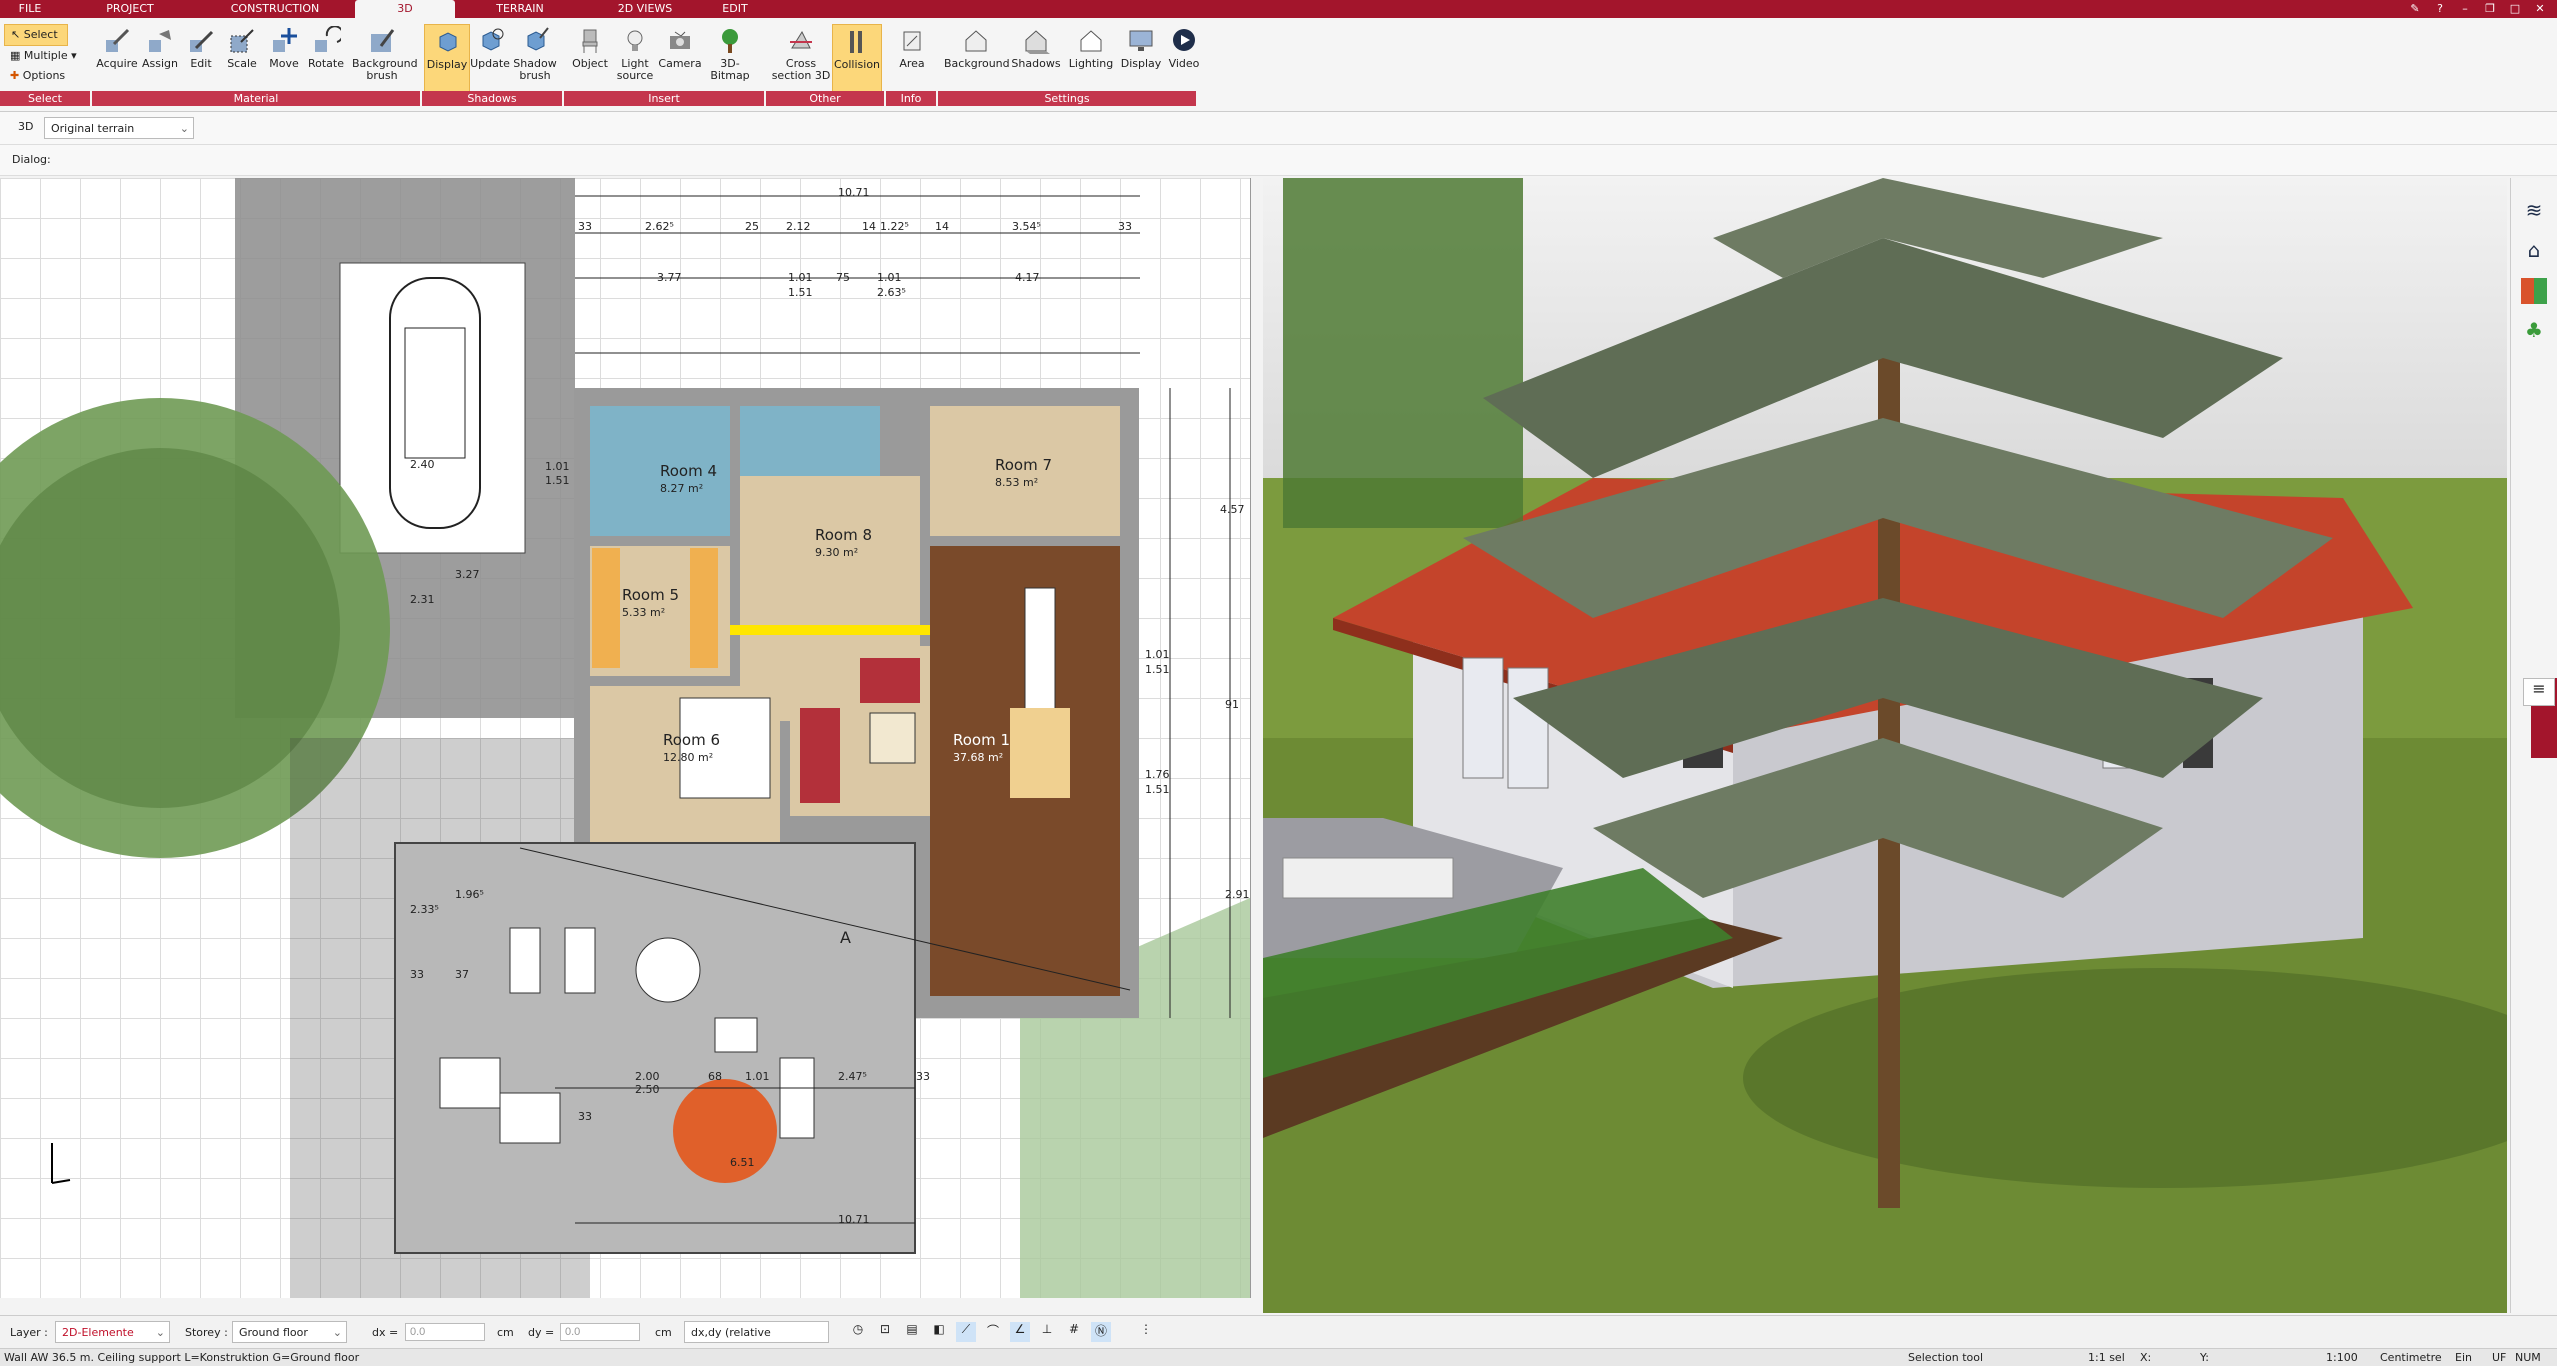 The height and width of the screenshot is (1366, 2557). I want to click on menu-icon: ≡, so click(2539, 692).